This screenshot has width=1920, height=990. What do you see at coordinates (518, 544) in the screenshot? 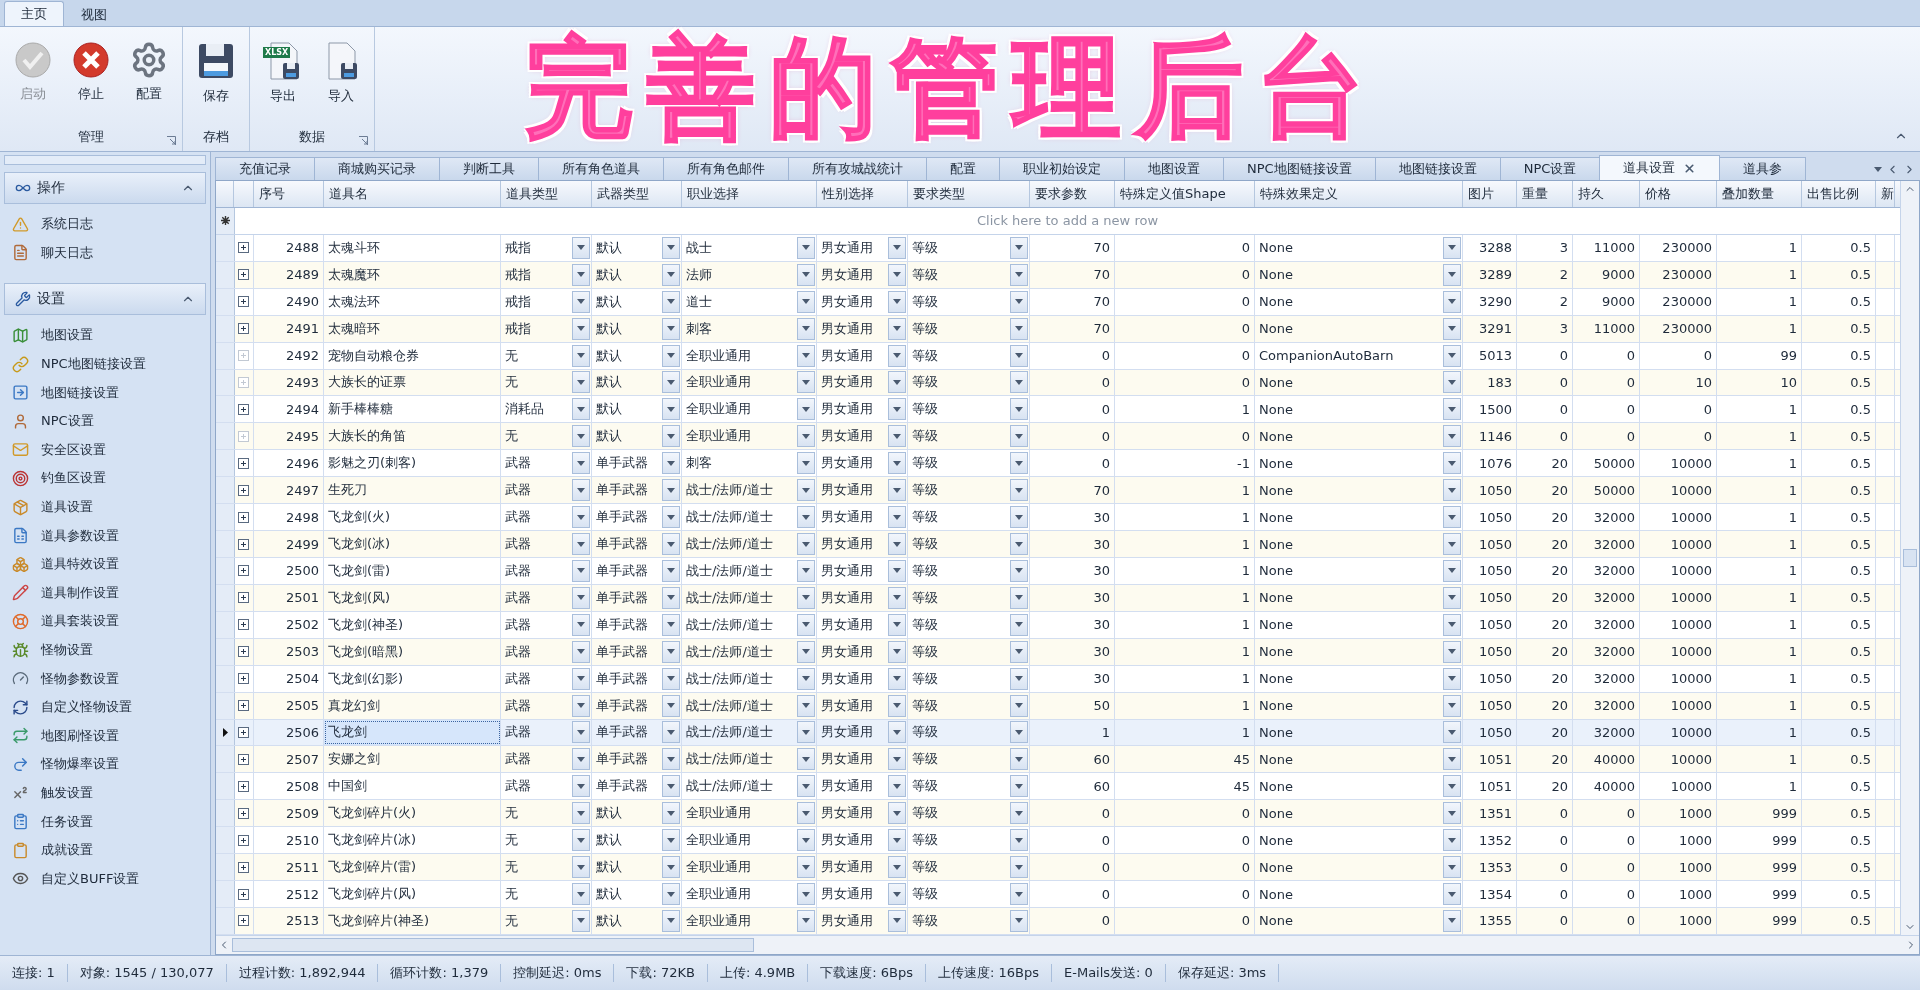
I see `dropdown-value: 武器` at bounding box center [518, 544].